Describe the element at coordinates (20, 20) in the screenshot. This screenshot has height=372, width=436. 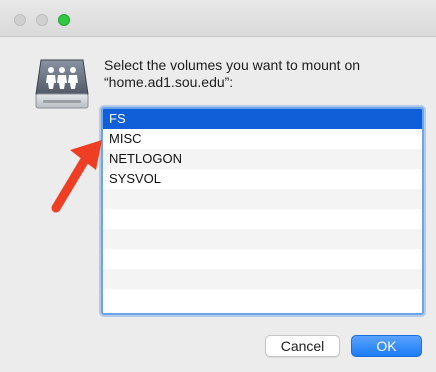
I see `close-window-button` at that location.